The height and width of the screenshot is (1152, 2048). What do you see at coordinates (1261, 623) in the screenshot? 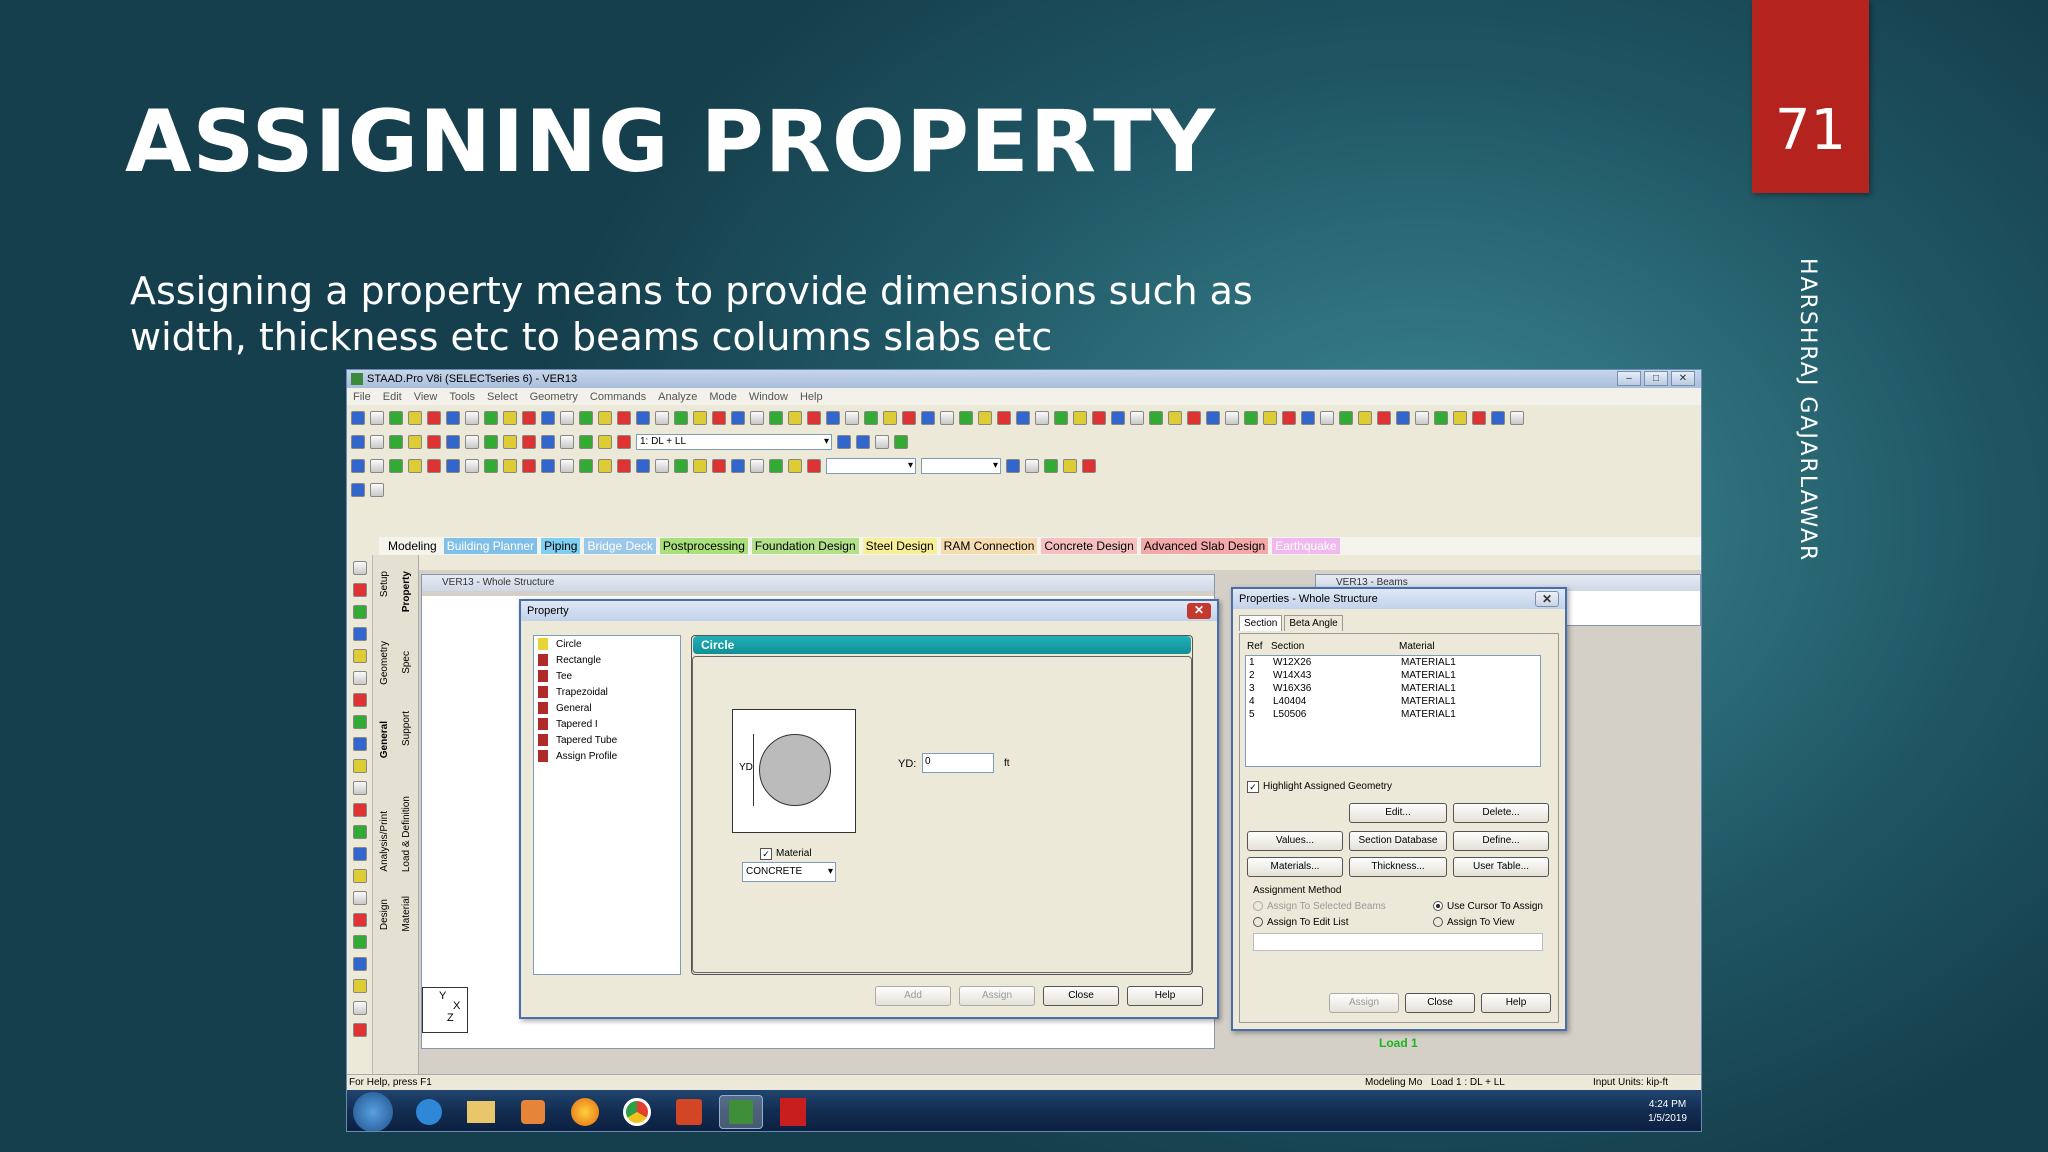
I see `tab-section: Section` at bounding box center [1261, 623].